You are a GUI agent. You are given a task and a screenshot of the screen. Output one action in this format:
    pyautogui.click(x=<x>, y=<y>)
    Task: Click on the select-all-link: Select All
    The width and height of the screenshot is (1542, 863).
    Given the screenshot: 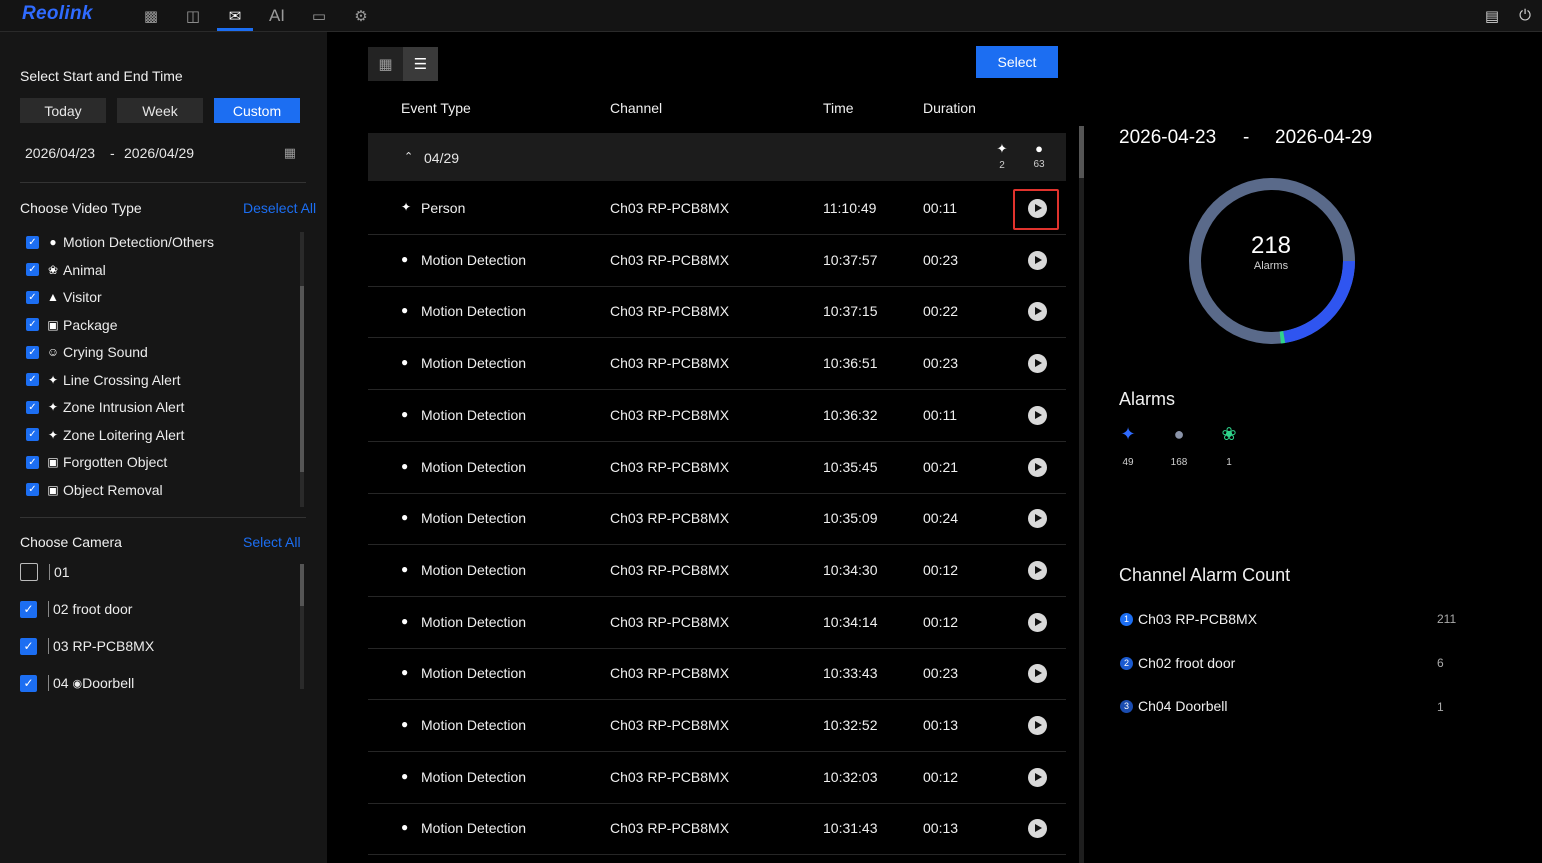 What is the action you would take?
    pyautogui.click(x=272, y=542)
    